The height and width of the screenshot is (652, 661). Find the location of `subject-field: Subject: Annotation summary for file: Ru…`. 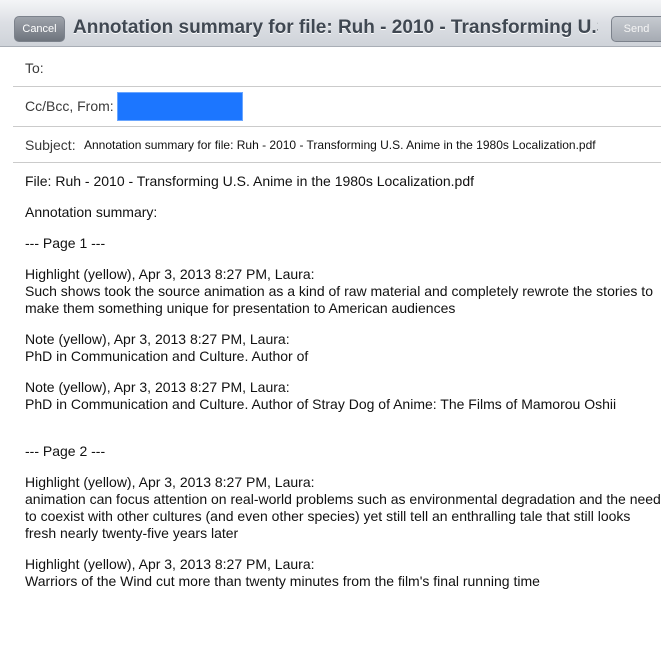

subject-field: Subject: Annotation summary for file: Ru… is located at coordinates (337, 145).